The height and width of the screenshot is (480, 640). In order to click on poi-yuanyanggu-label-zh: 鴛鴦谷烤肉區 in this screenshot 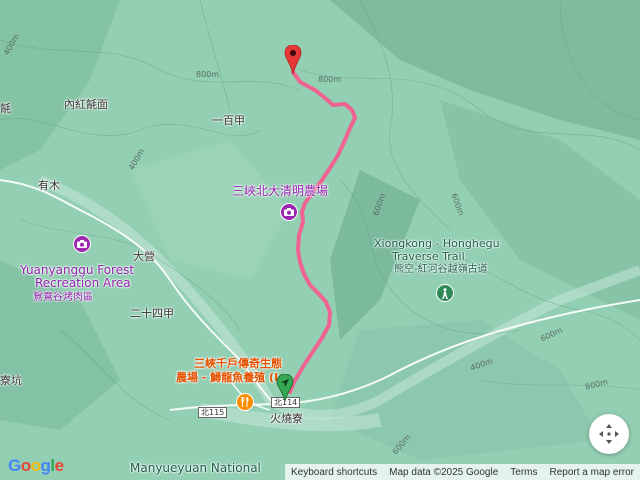, I will do `click(63, 297)`.